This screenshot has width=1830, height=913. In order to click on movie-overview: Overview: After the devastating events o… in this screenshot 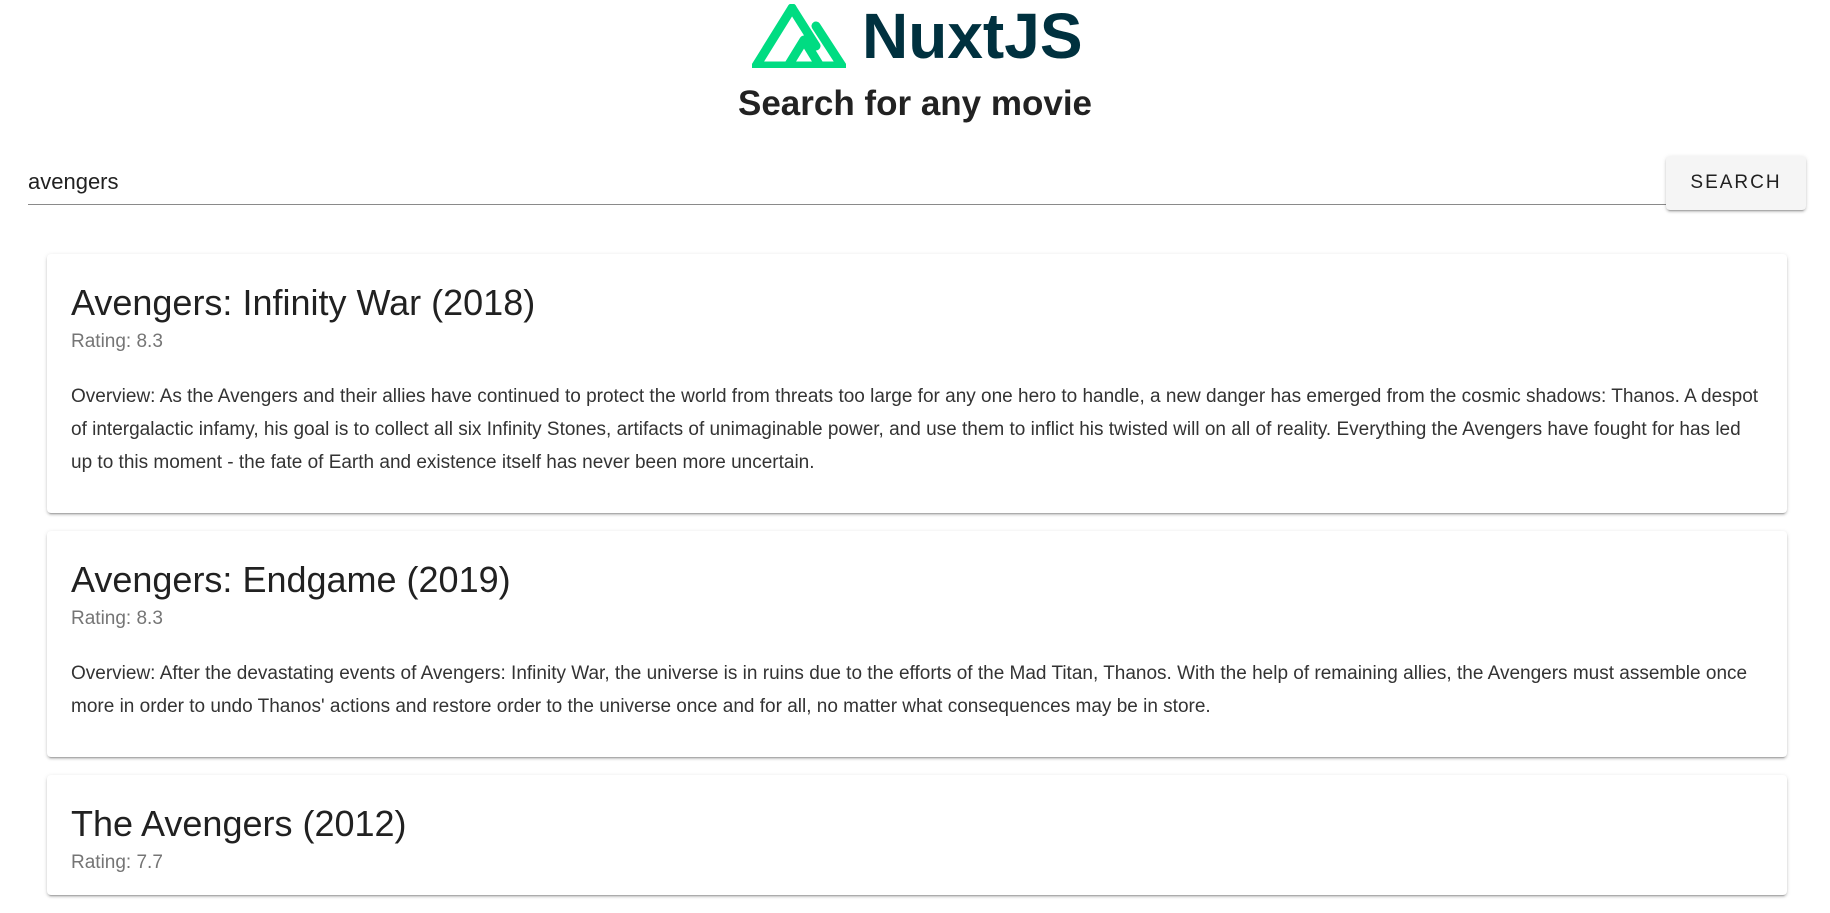, I will do `click(909, 690)`.